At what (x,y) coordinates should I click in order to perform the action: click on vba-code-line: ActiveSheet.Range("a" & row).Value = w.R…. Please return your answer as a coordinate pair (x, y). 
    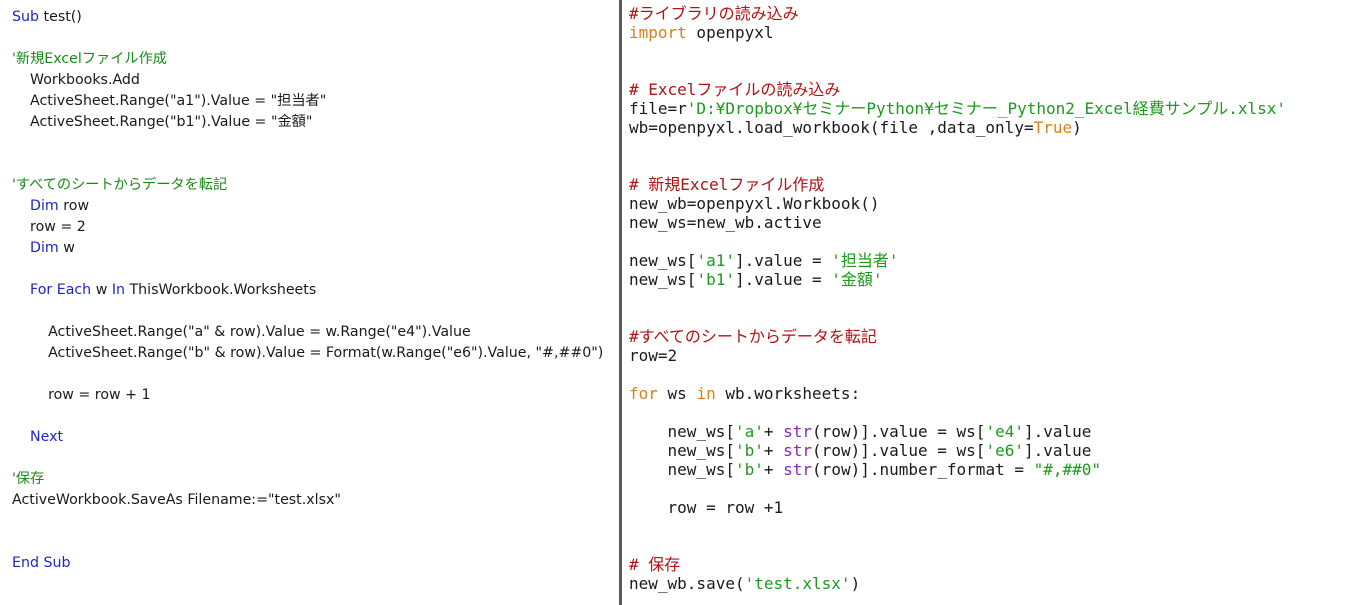
    Looking at the image, I should click on (241, 332).